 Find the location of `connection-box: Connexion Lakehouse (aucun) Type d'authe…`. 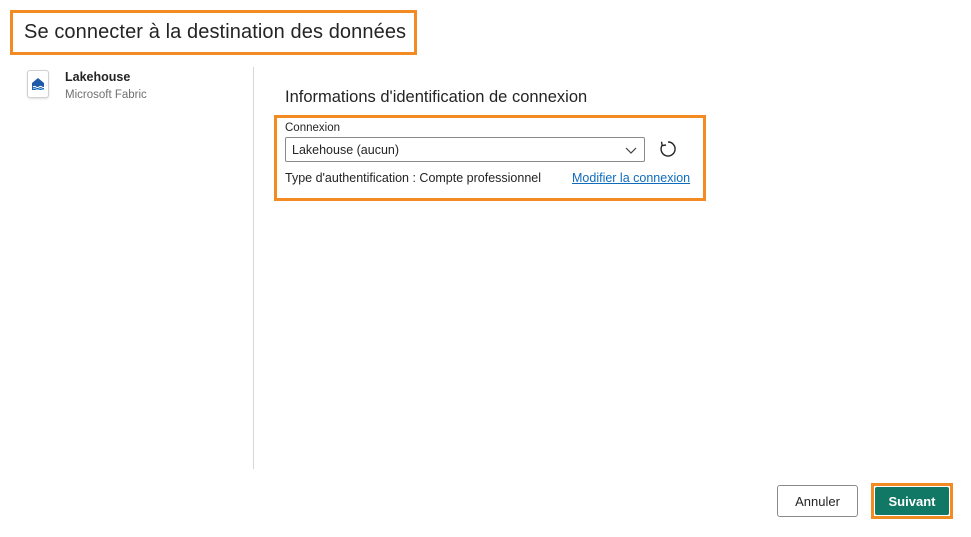

connection-box: Connexion Lakehouse (aucun) Type d'authe… is located at coordinates (490, 158).